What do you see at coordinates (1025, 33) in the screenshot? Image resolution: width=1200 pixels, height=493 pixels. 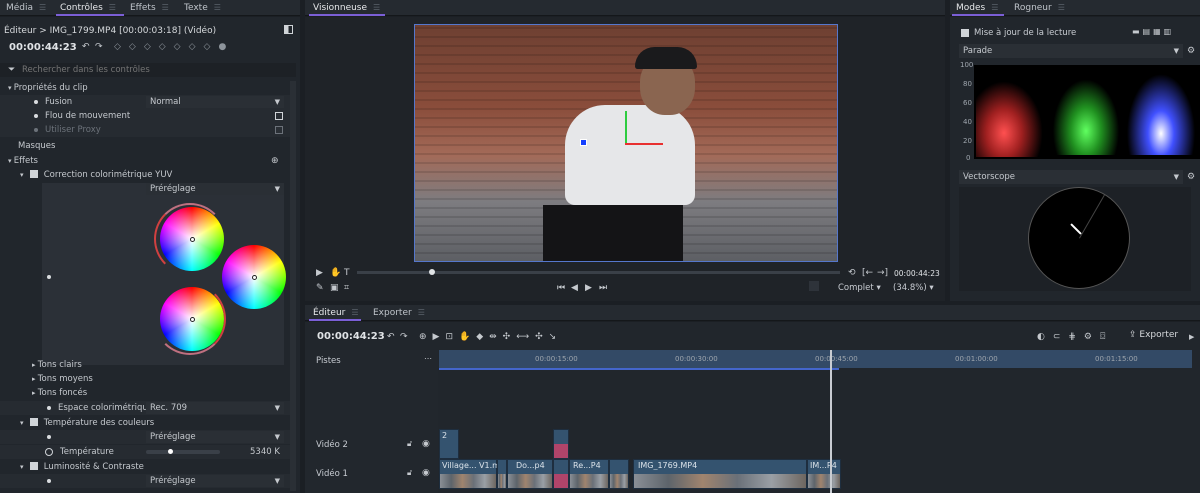 I see `update-playback-label: Mise à jour de la lecture` at bounding box center [1025, 33].